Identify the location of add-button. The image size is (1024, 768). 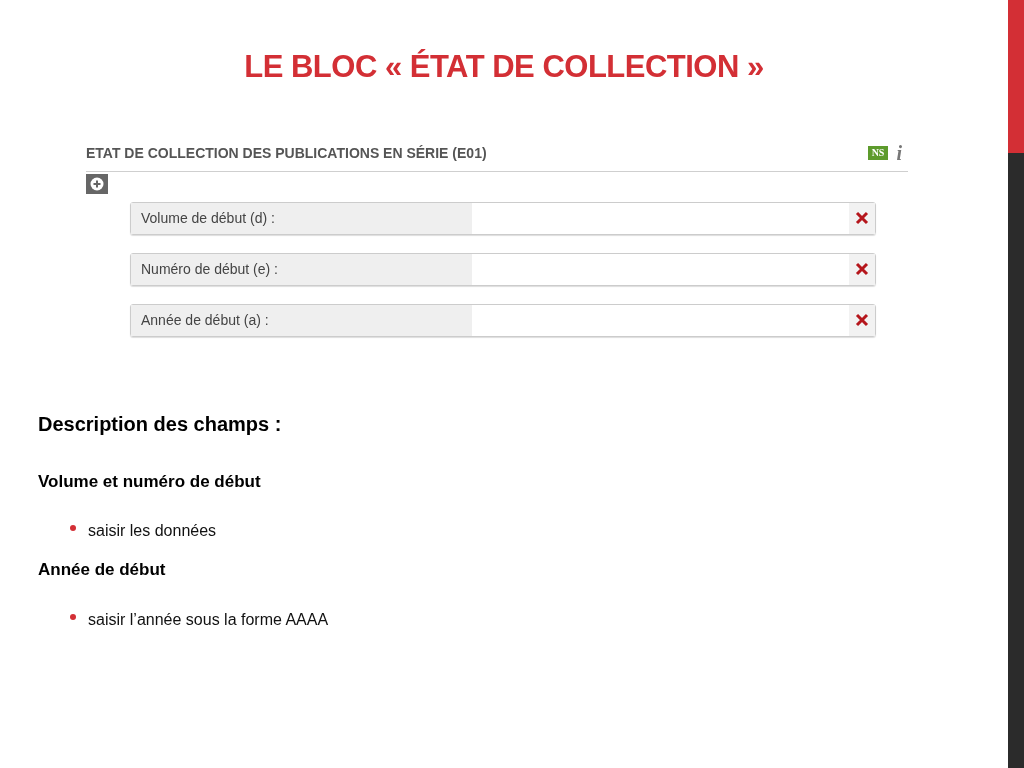
(97, 183).